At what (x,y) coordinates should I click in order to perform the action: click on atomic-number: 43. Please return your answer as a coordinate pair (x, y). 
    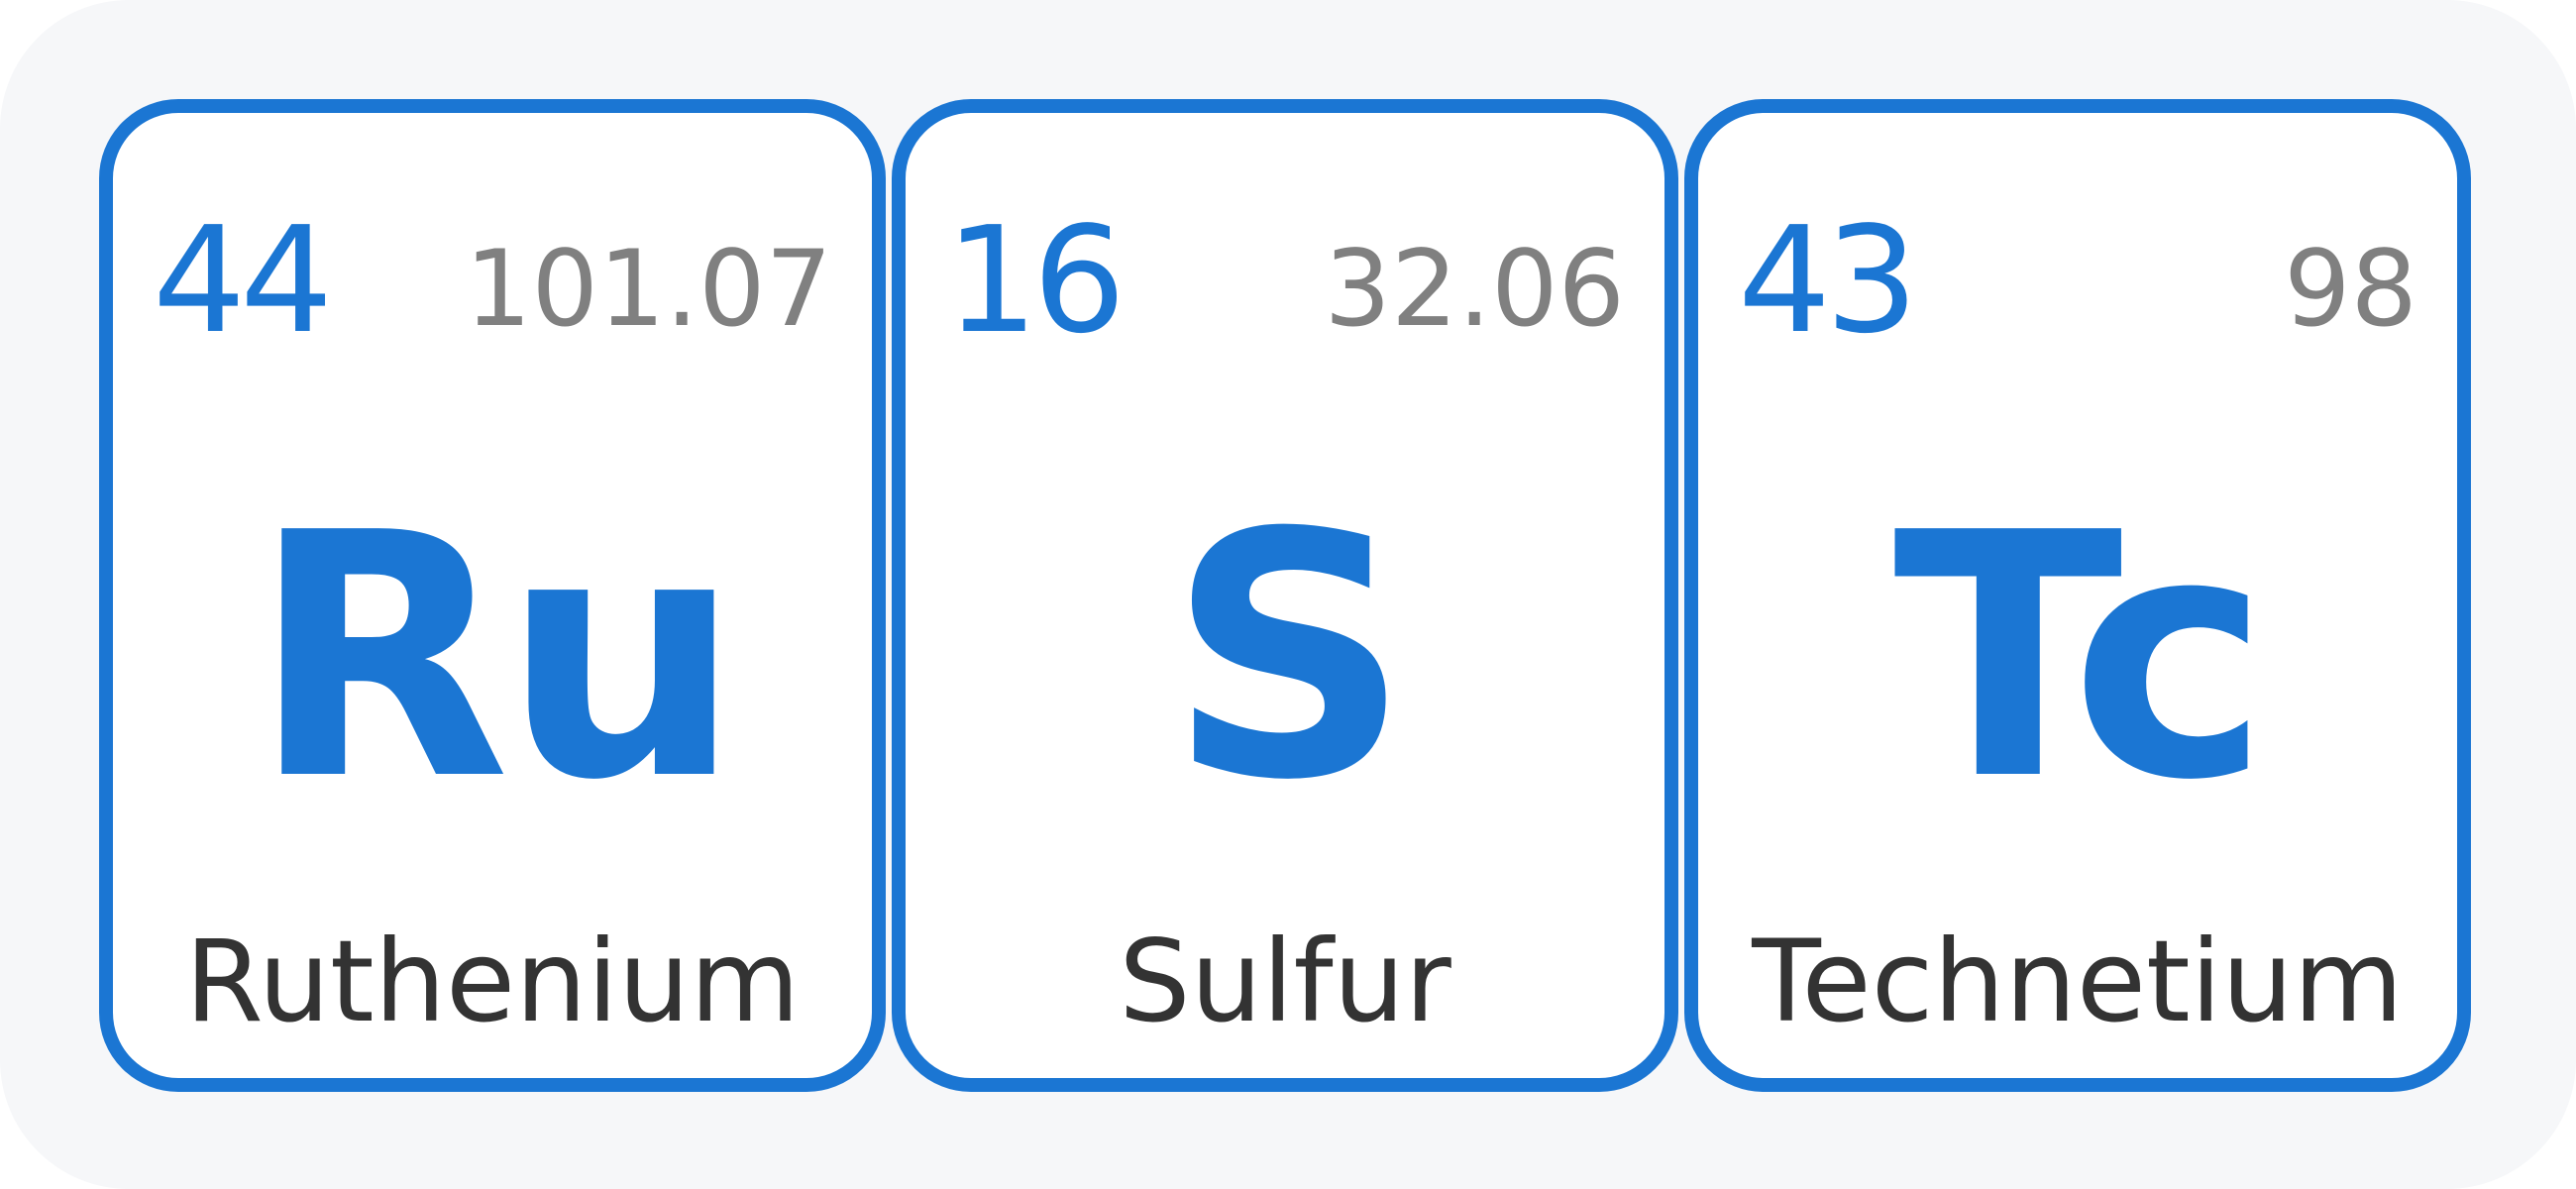
    Looking at the image, I should click on (1828, 280).